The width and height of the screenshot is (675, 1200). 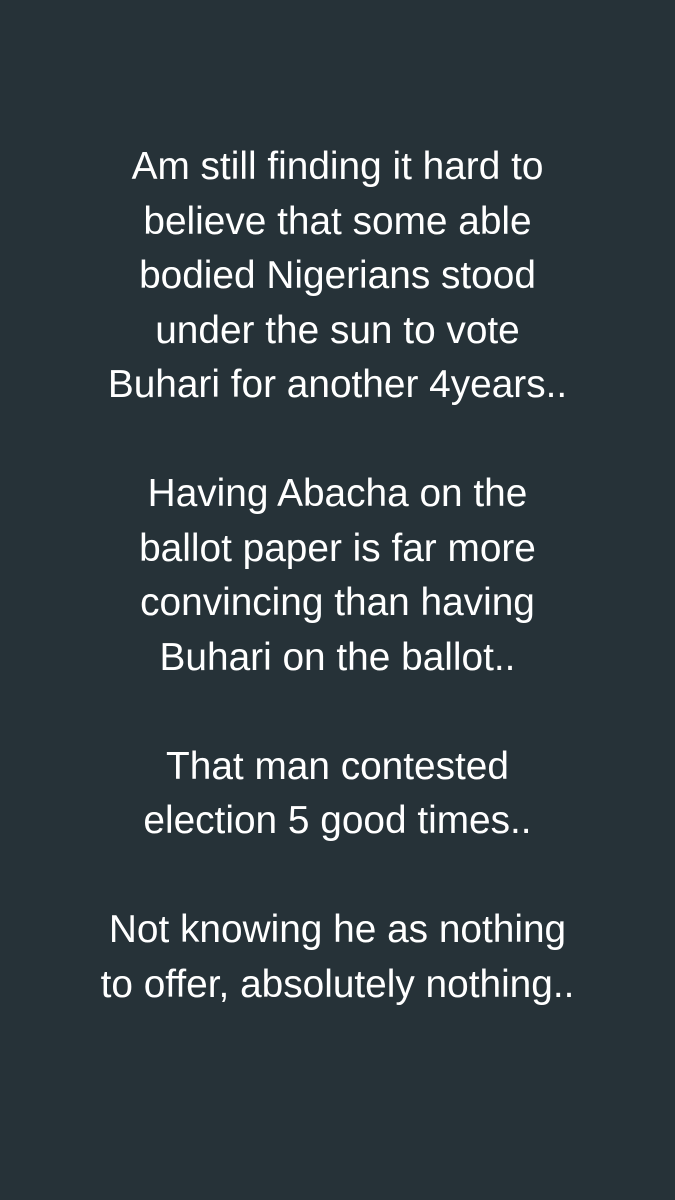 What do you see at coordinates (337, 929) in the screenshot?
I see `text-line: Not knowing he as nothing` at bounding box center [337, 929].